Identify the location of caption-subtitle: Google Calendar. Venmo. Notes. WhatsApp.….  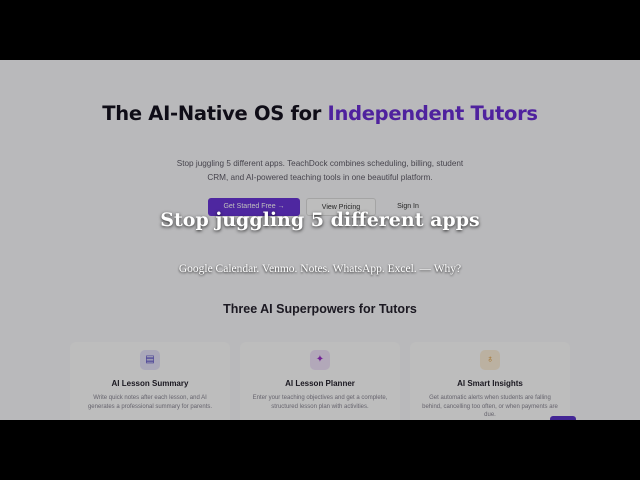
(320, 269).